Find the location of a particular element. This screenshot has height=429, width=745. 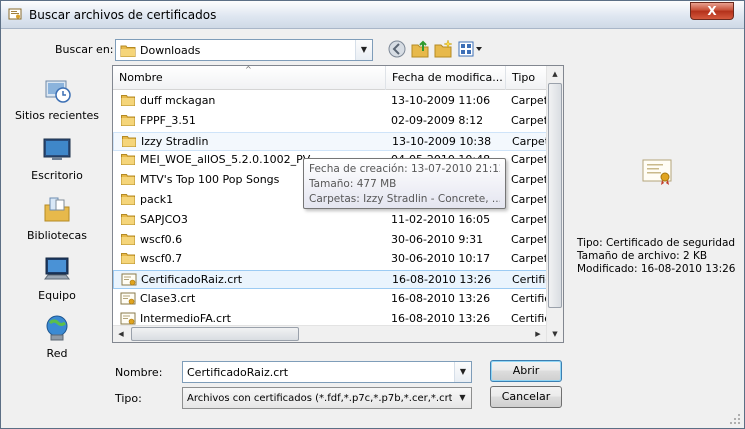

place-desktop: Escritorio is located at coordinates (57, 158).